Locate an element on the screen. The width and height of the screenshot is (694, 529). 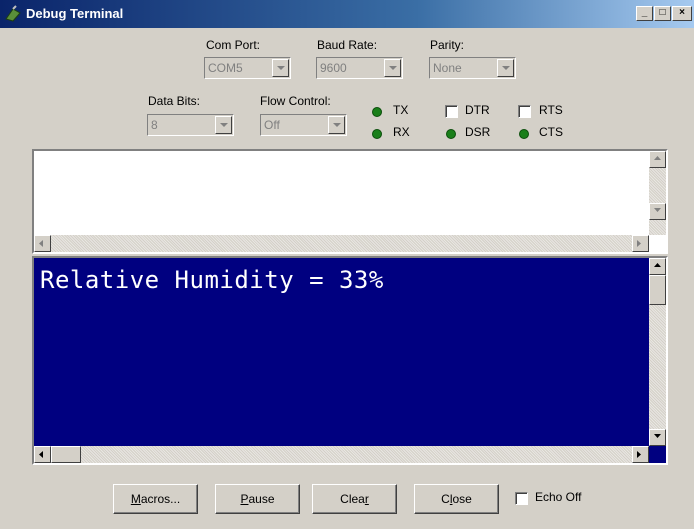
cts-label: CTS is located at coordinates (551, 132).